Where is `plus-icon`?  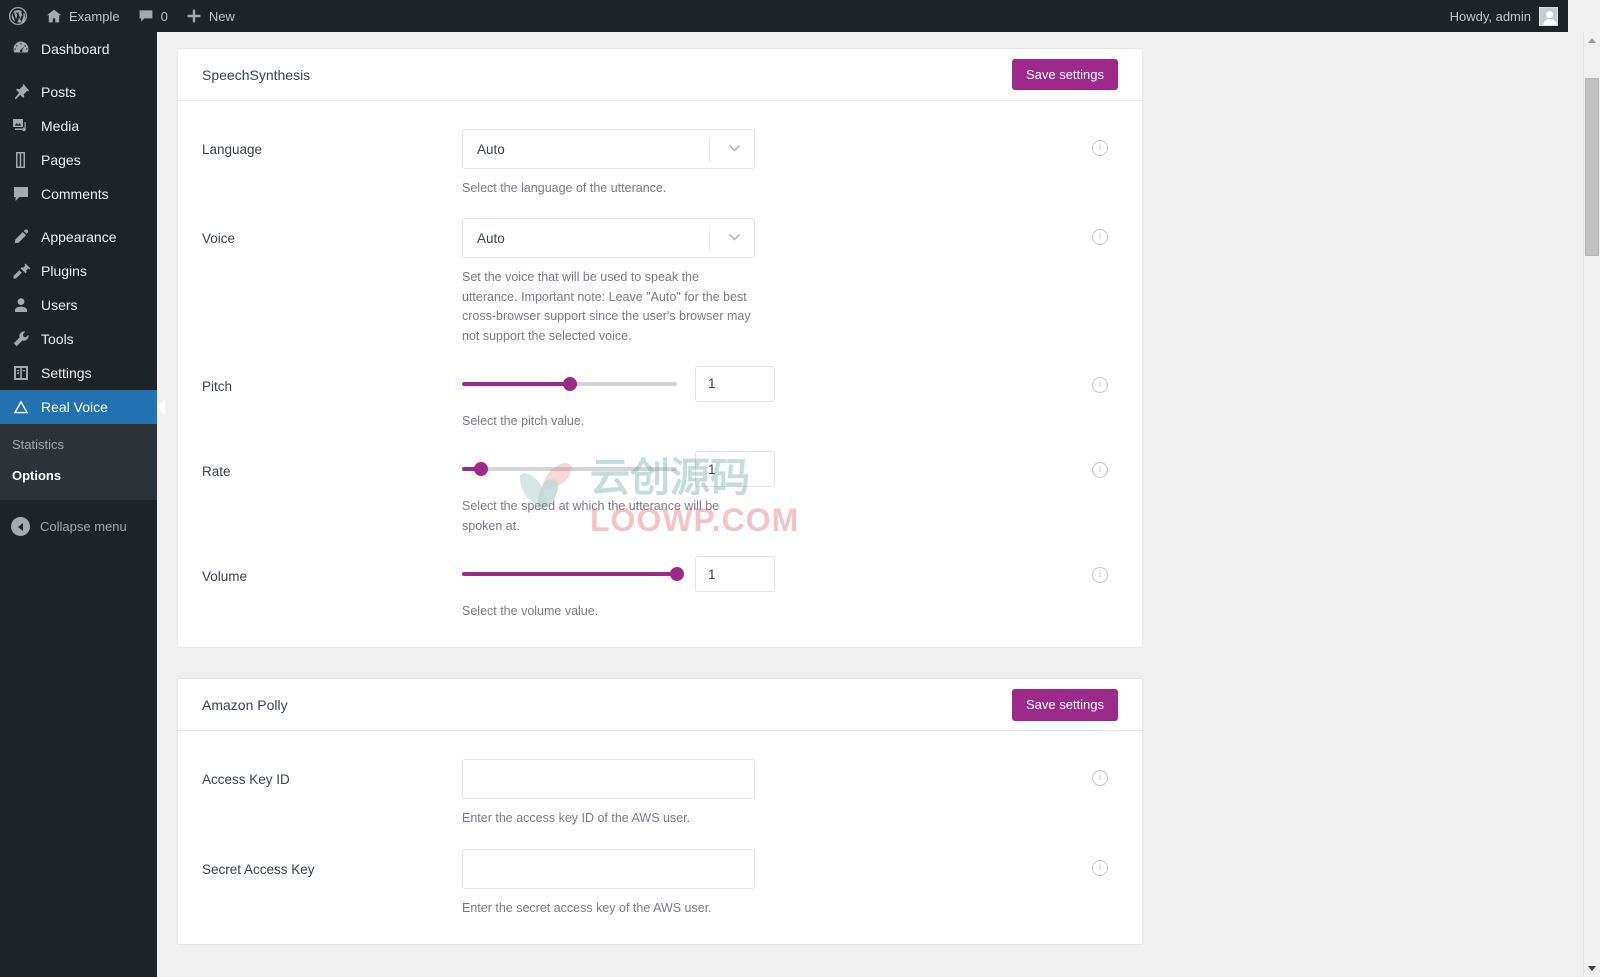
plus-icon is located at coordinates (194, 16).